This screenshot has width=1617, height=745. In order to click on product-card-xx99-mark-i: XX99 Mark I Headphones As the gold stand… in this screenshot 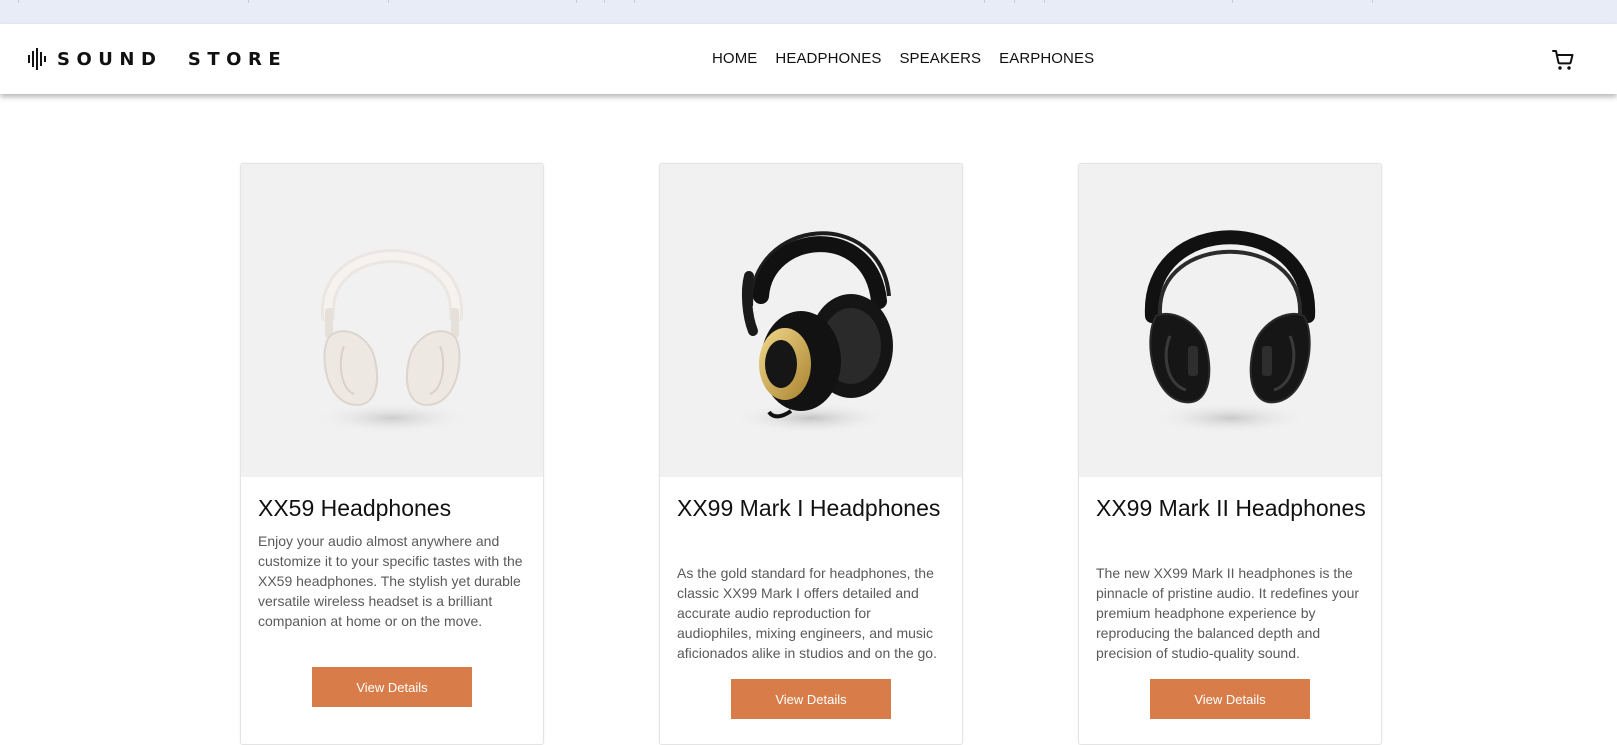, I will do `click(811, 454)`.